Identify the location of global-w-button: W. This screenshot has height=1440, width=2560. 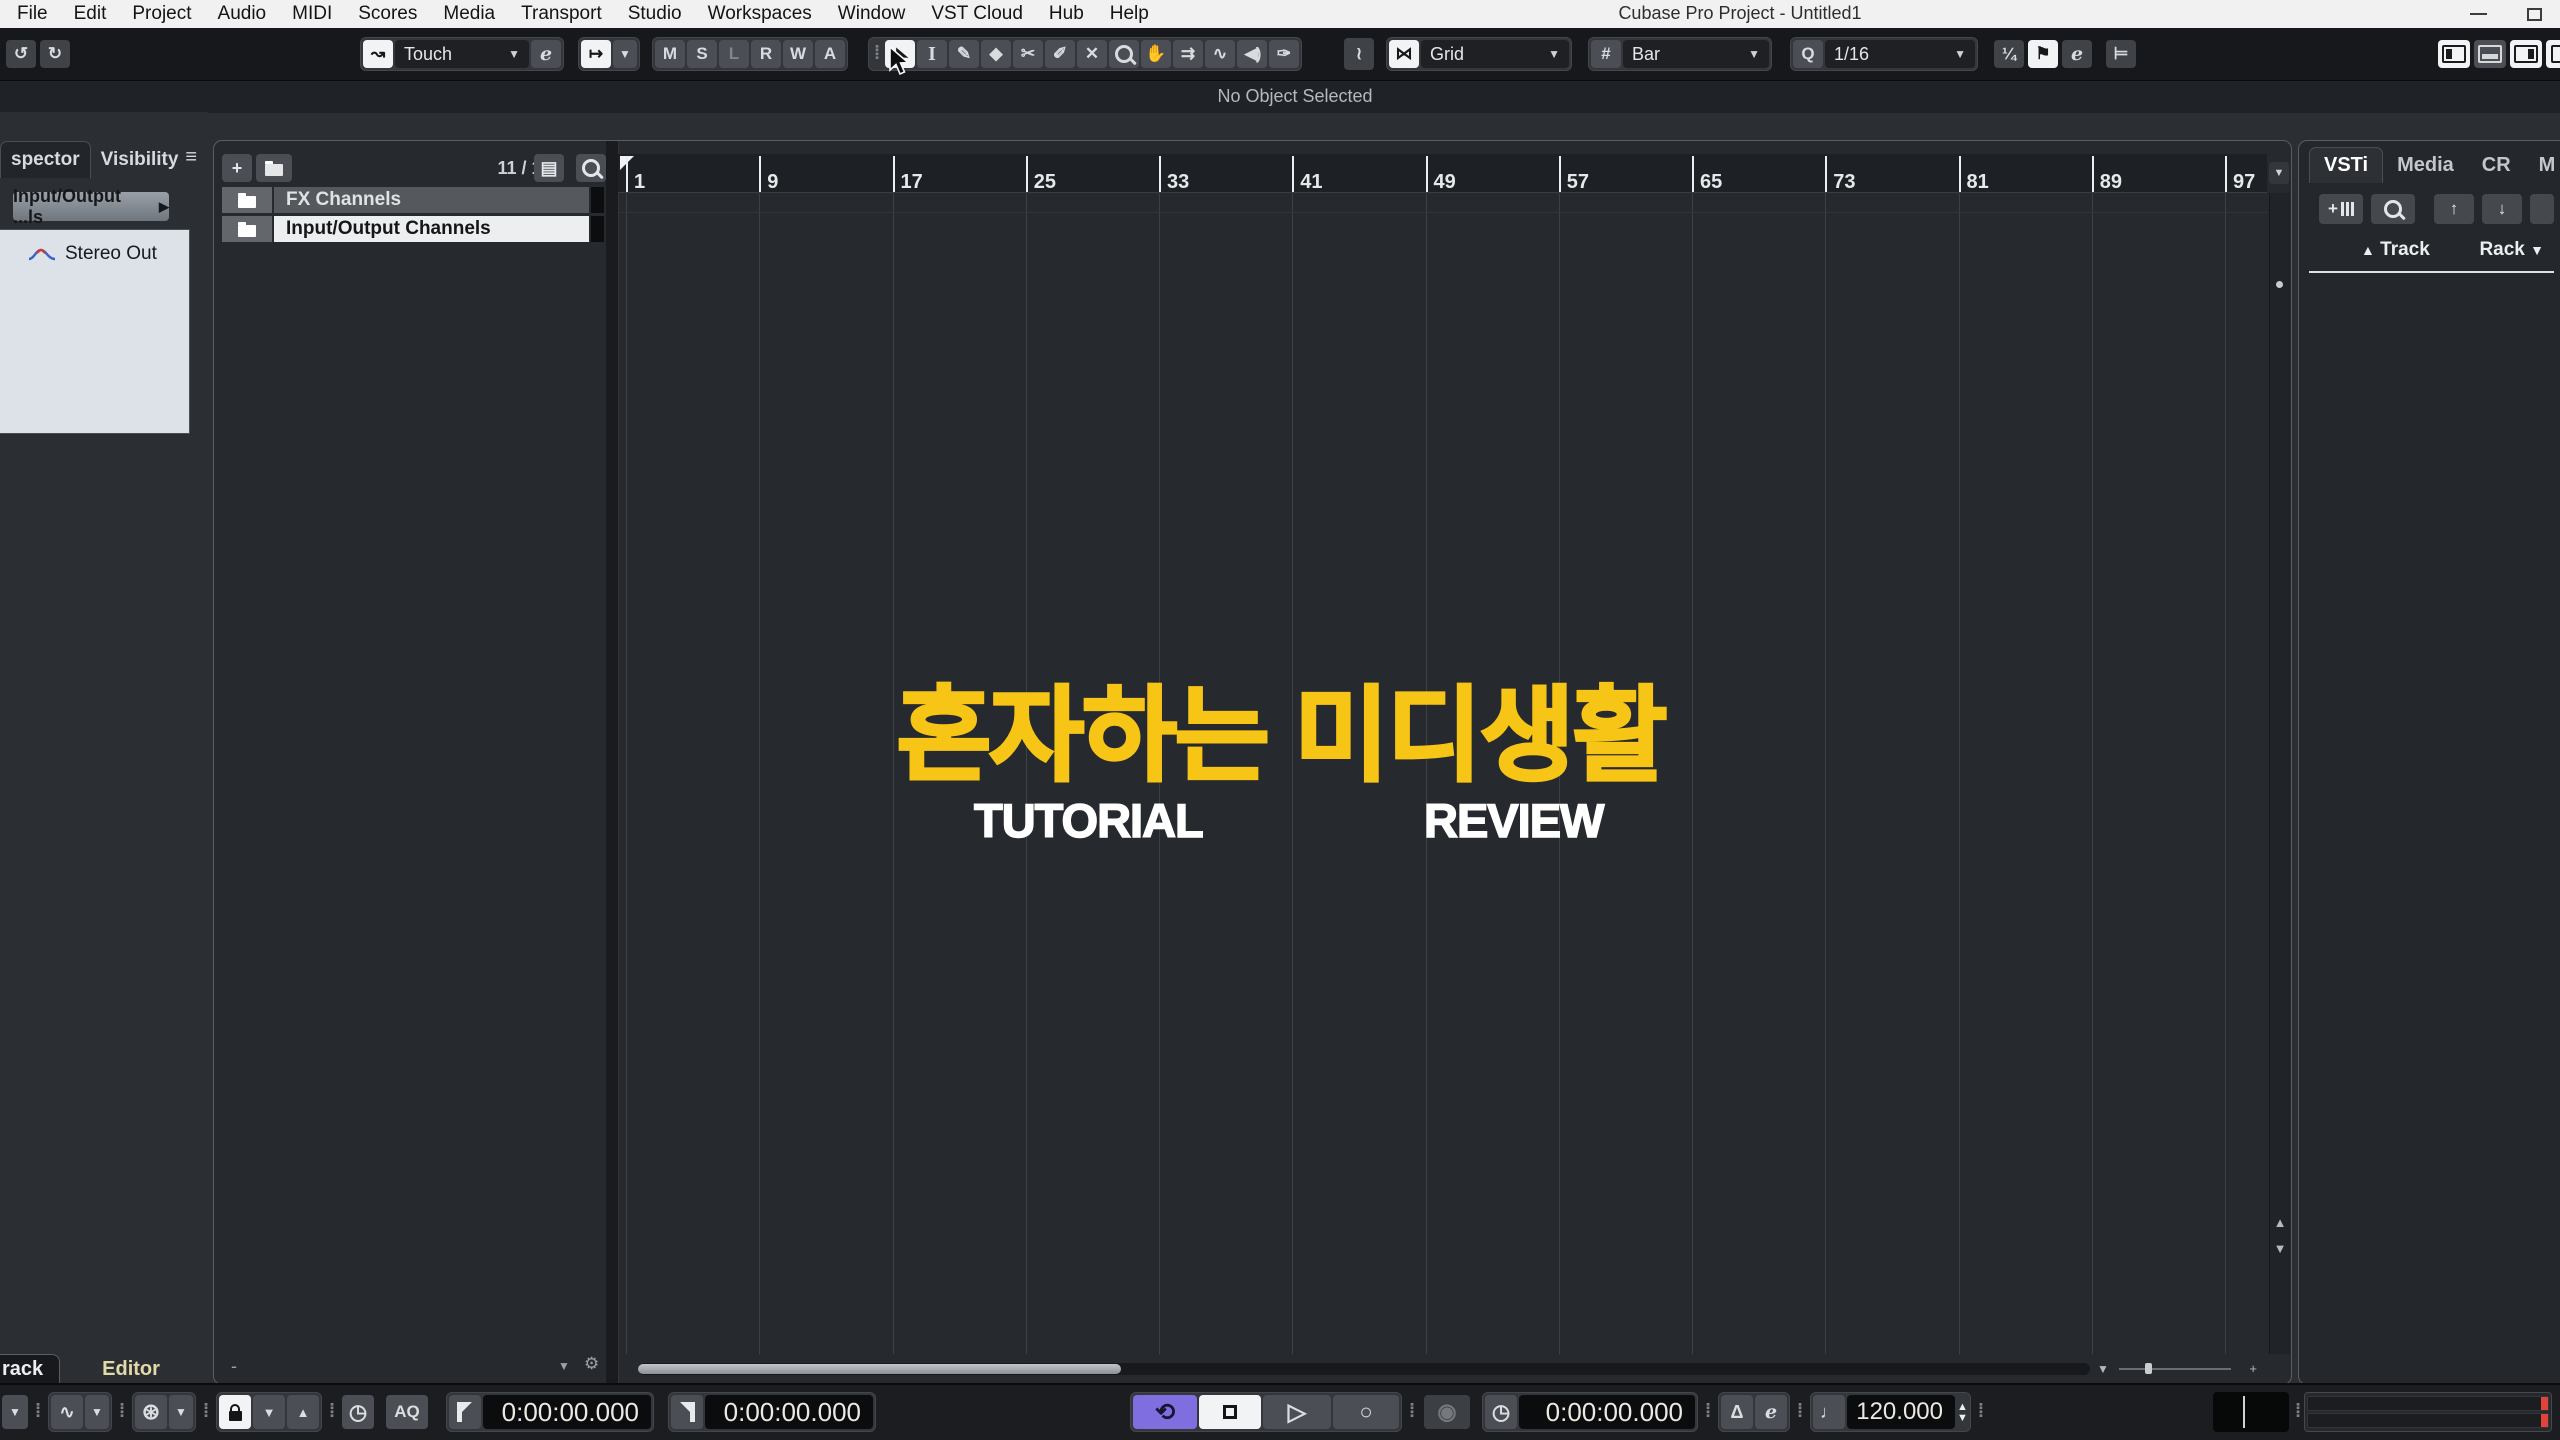
(798, 54).